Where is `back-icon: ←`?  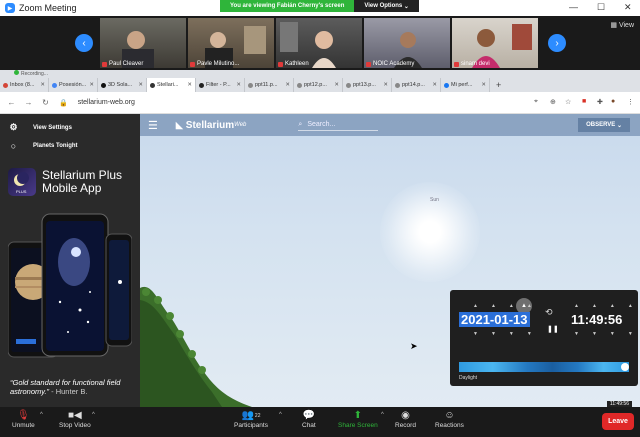 back-icon: ← is located at coordinates (11, 102).